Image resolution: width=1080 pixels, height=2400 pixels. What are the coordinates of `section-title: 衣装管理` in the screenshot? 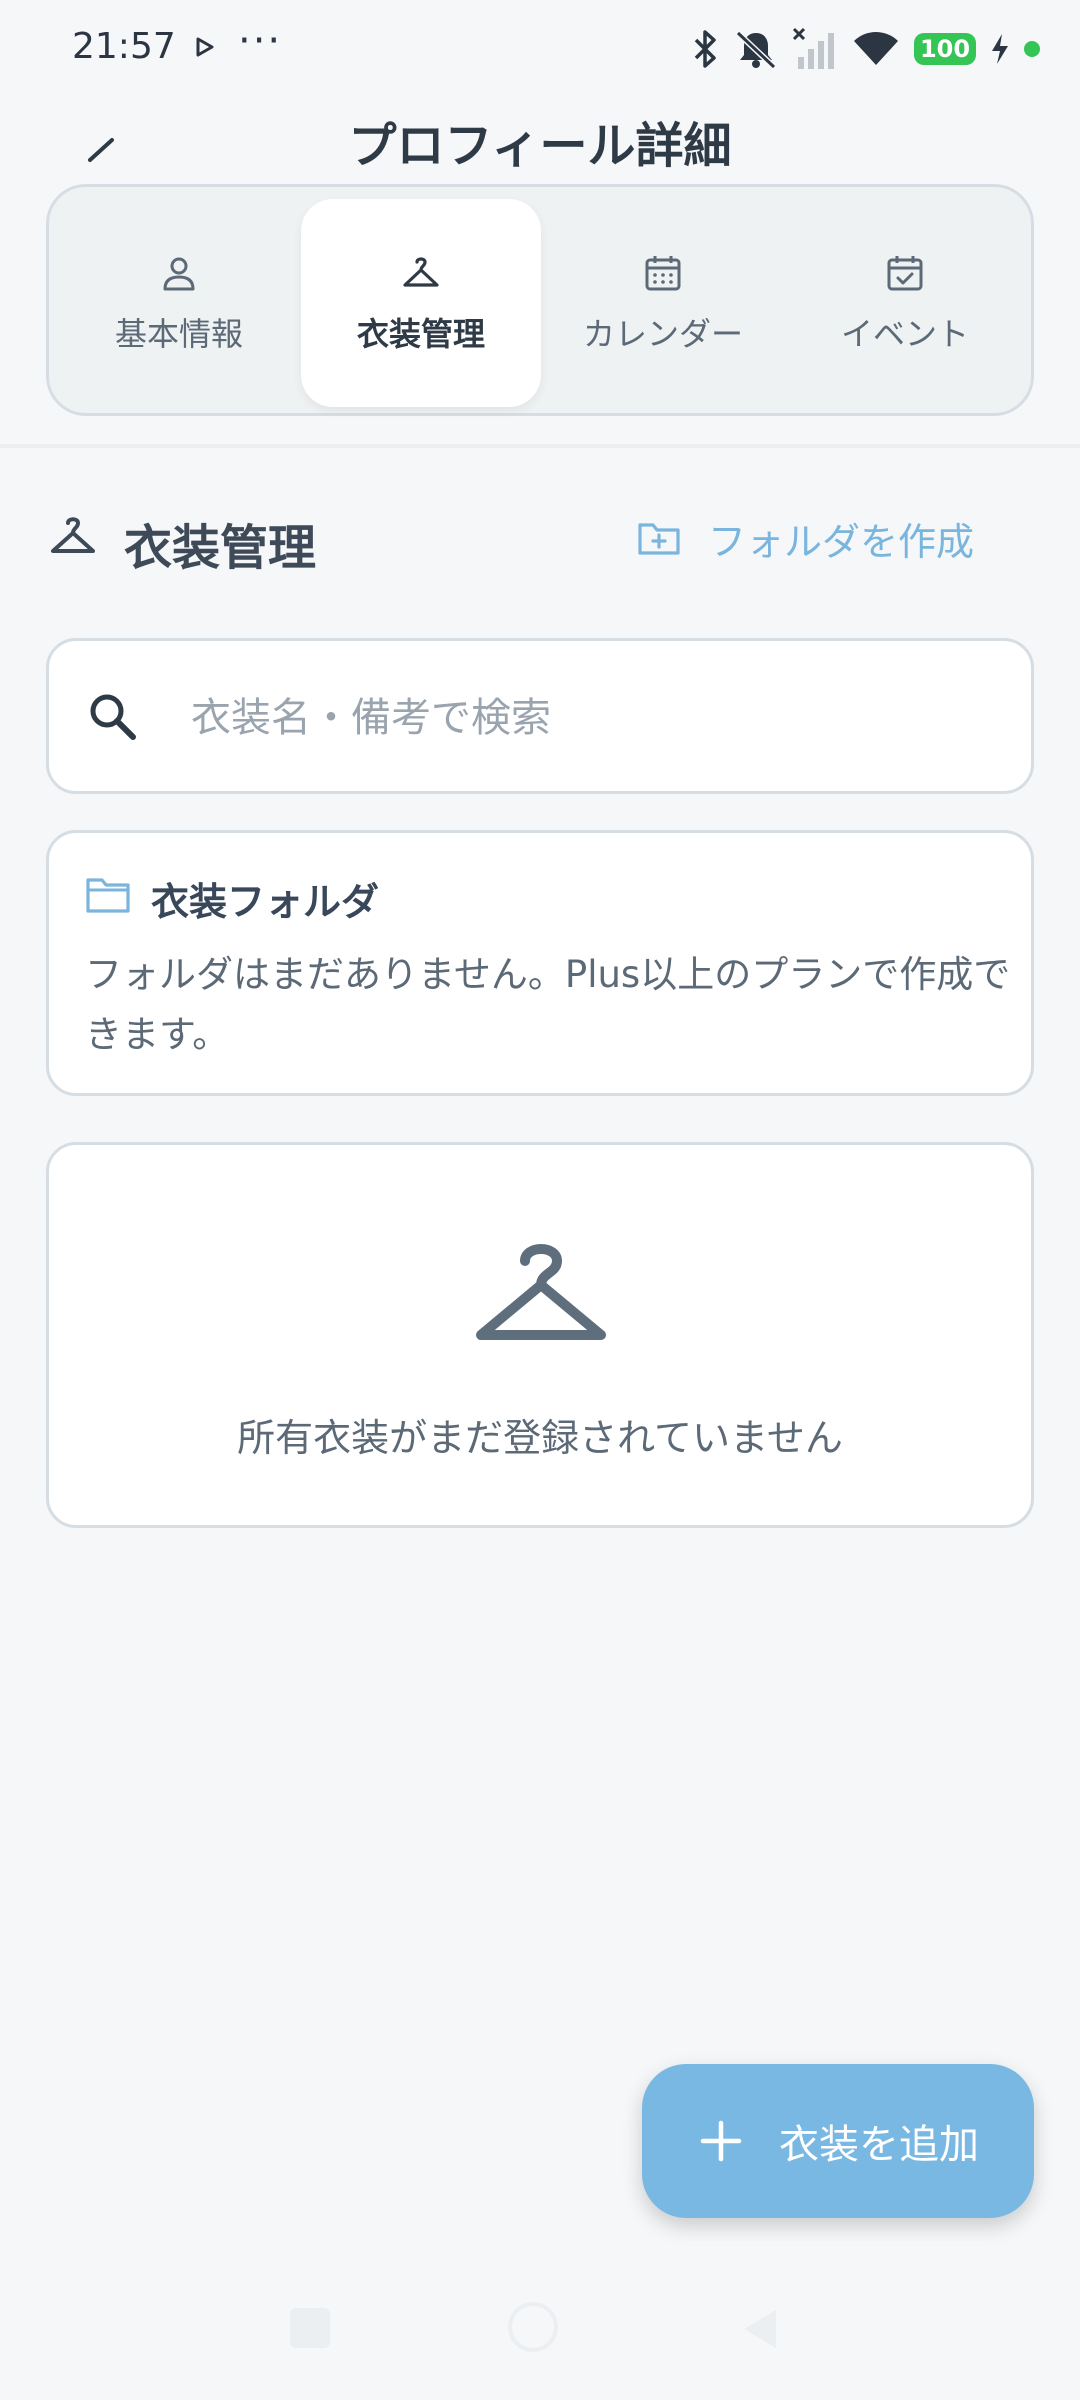 It's located at (220, 548).